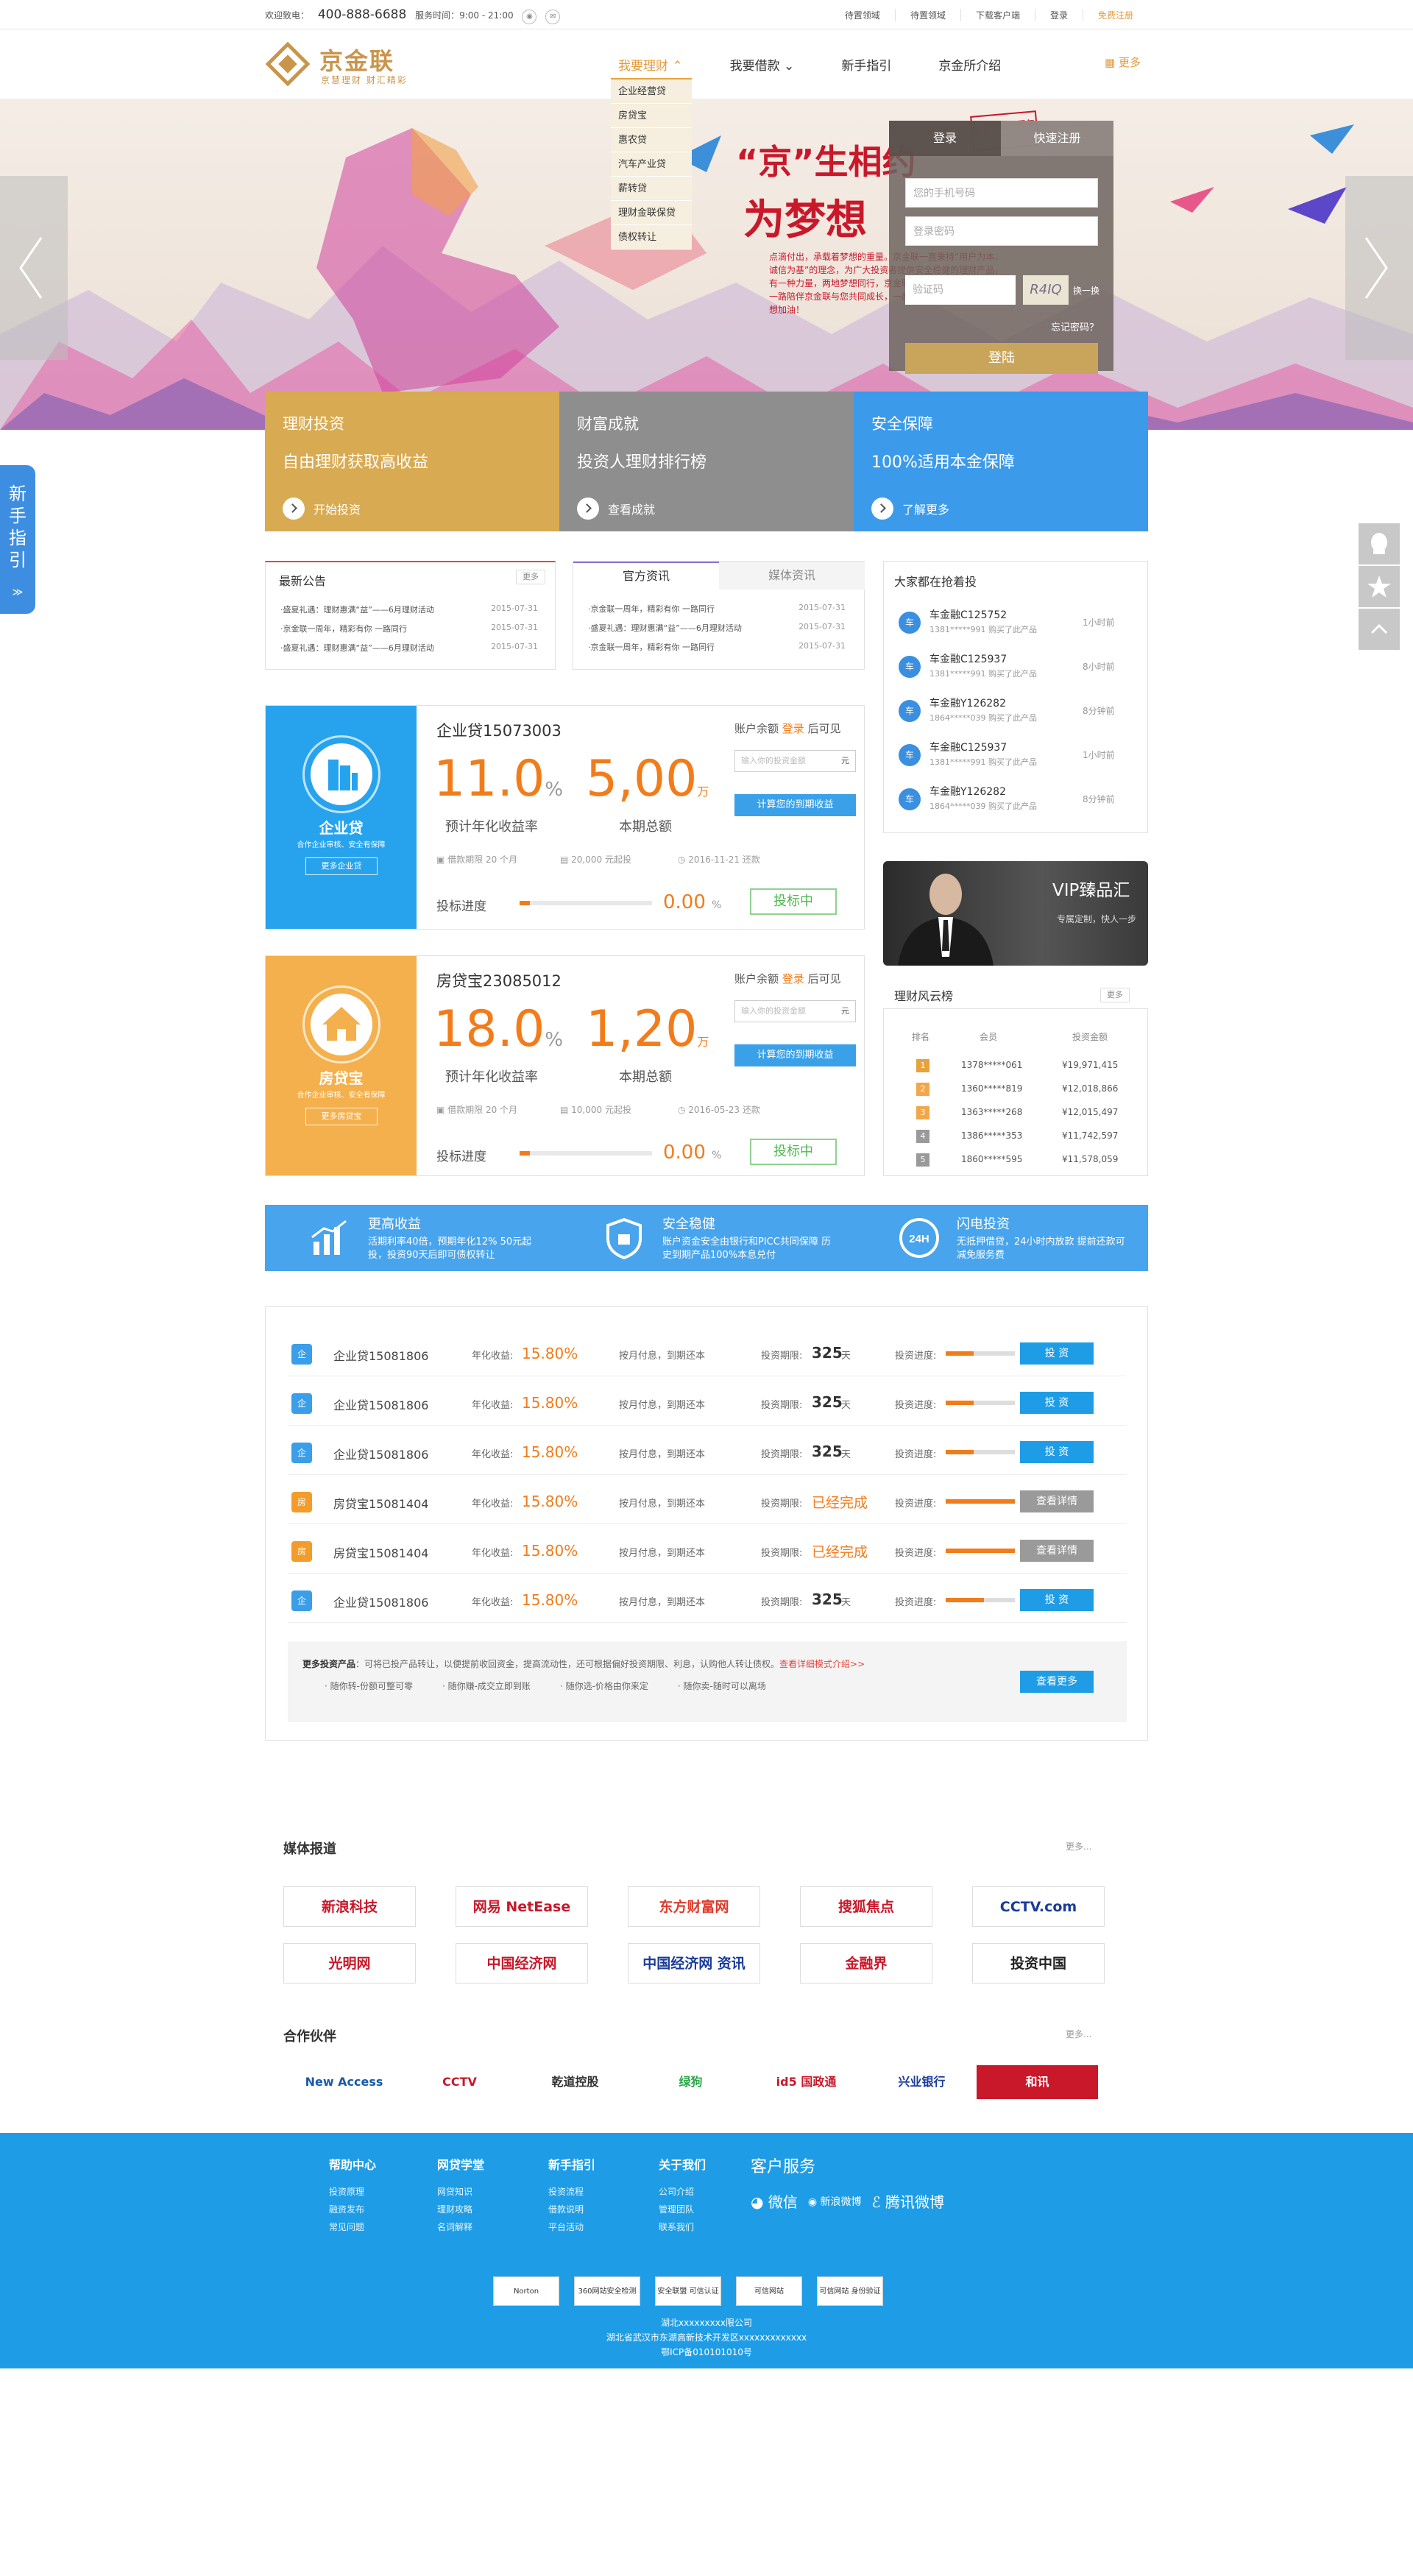 This screenshot has width=1413, height=2576. What do you see at coordinates (1115, 995) in the screenshot?
I see `rank-more-button: 更多` at bounding box center [1115, 995].